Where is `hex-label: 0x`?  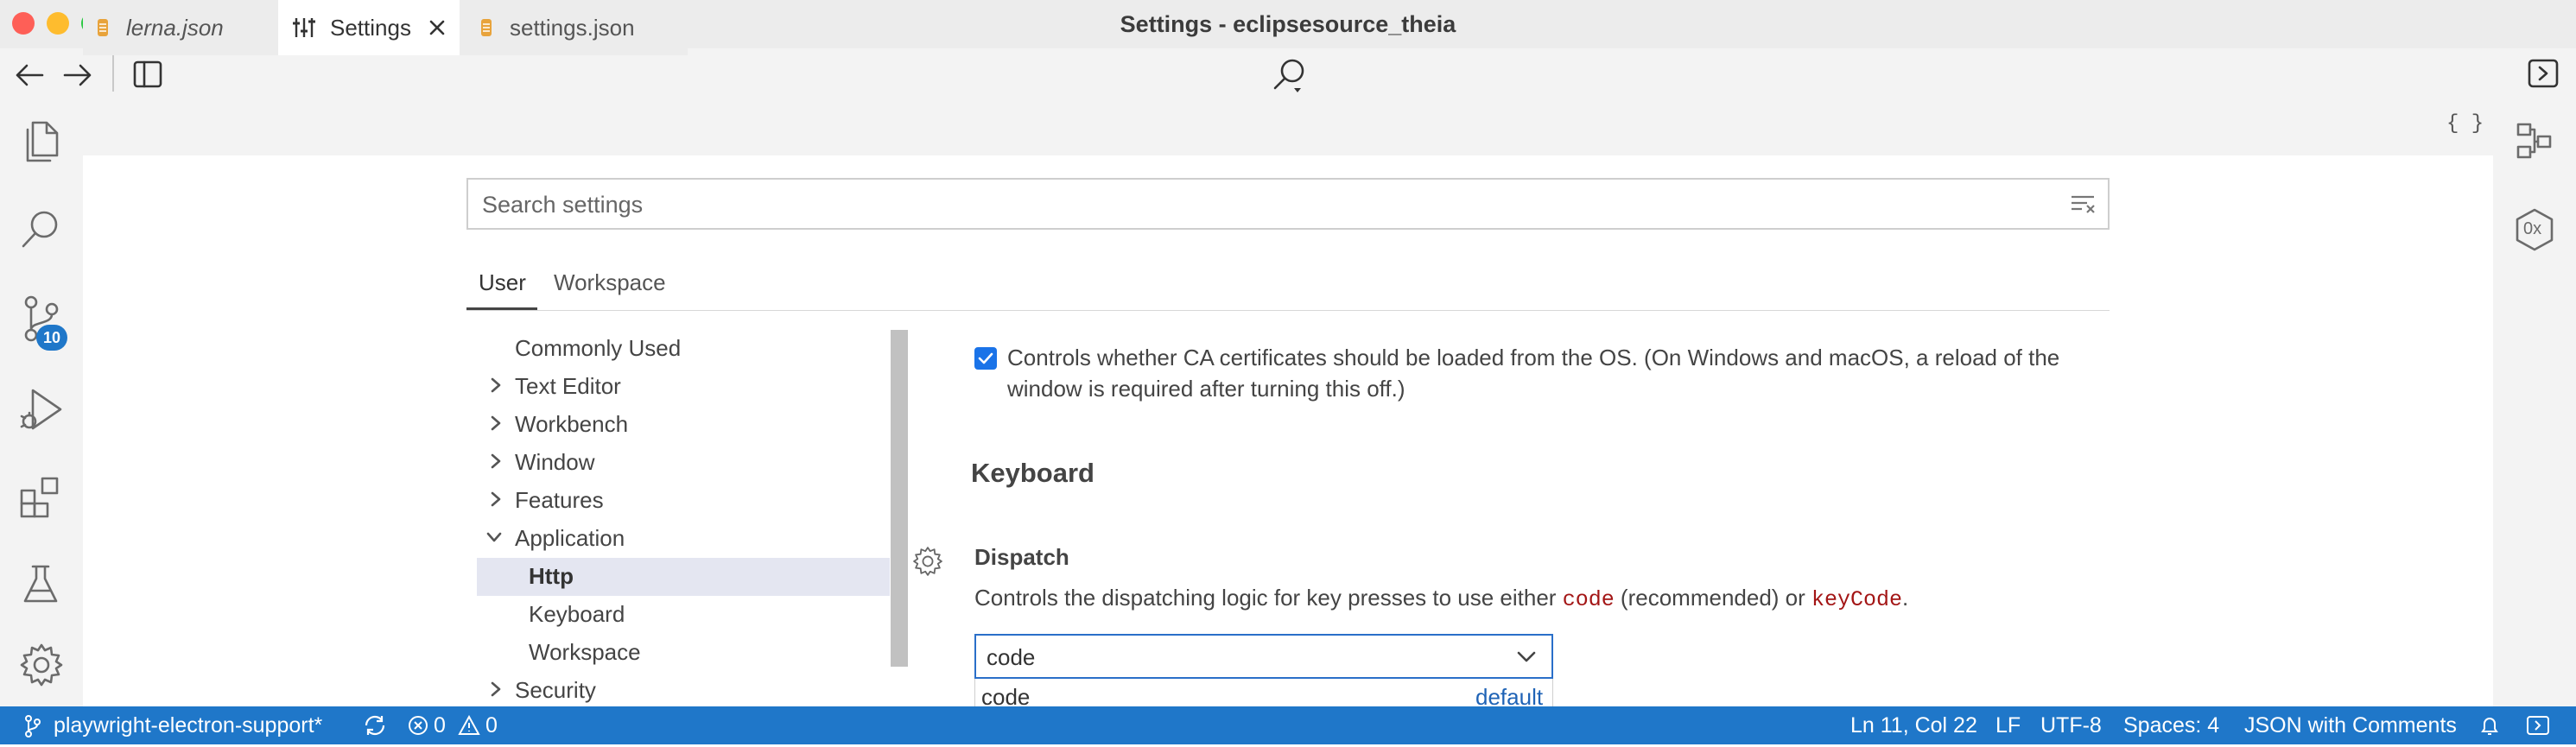
hex-label: 0x is located at coordinates (2532, 228).